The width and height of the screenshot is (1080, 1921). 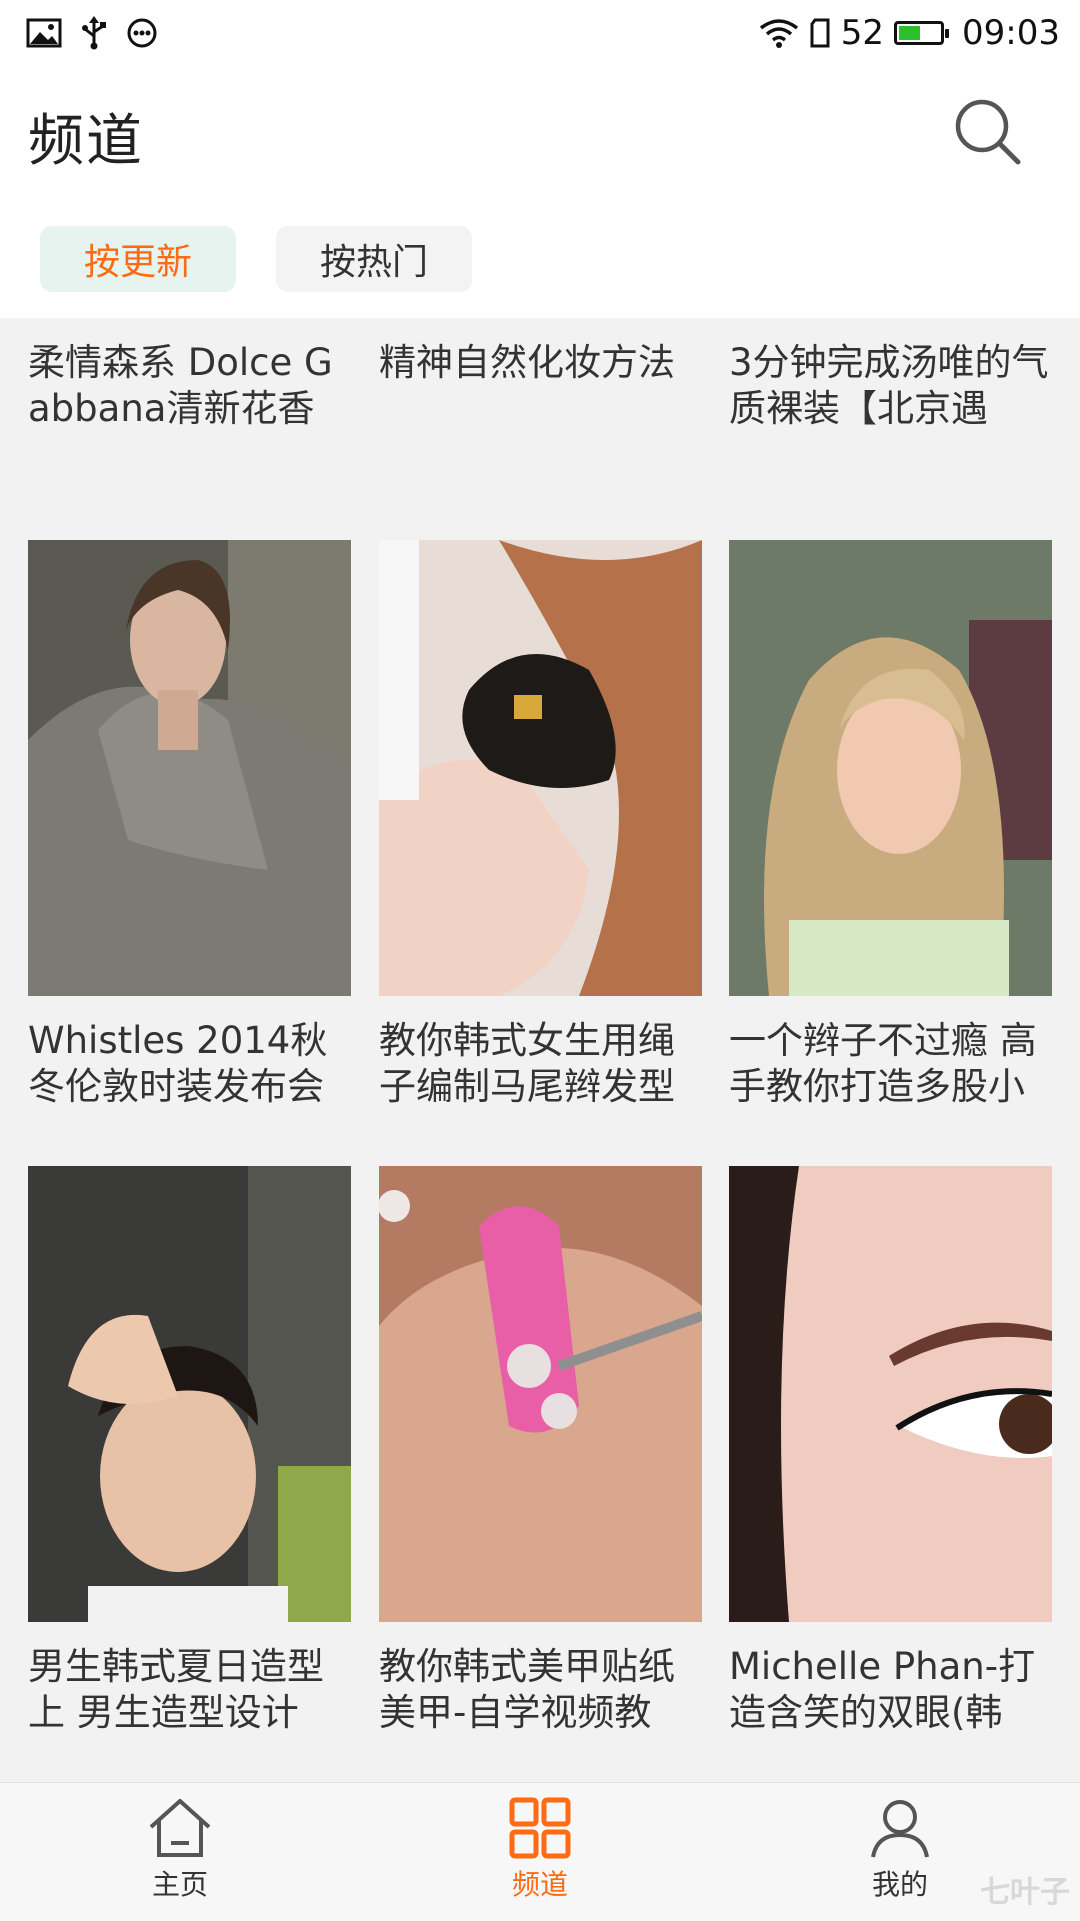 I want to click on video-title: 男生韩式夏日造型上 男生造型设计, so click(x=176, y=1689).